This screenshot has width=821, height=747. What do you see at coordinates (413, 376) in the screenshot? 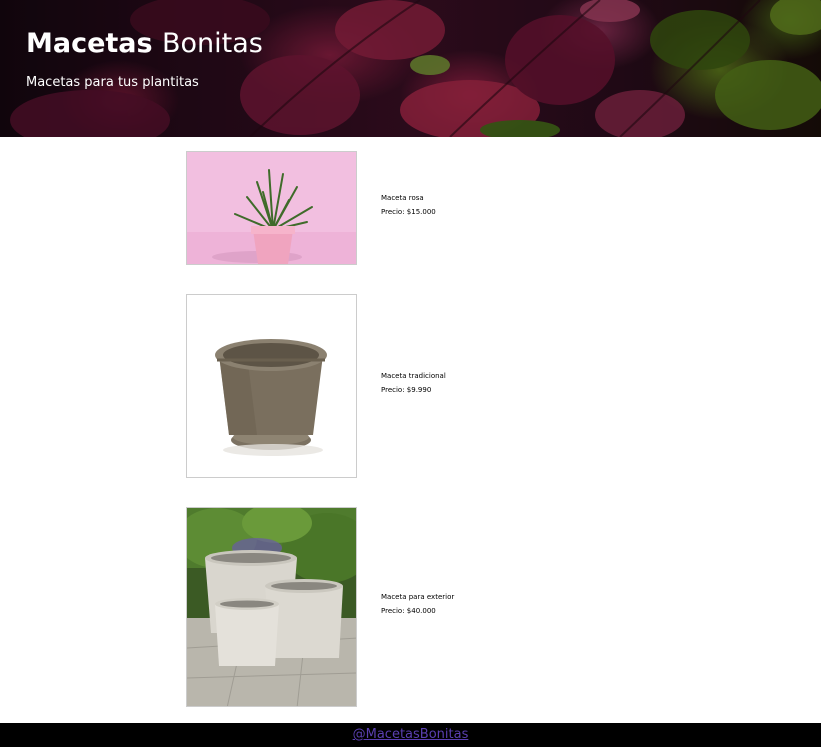
I see `product-name: Maceta tradicional` at bounding box center [413, 376].